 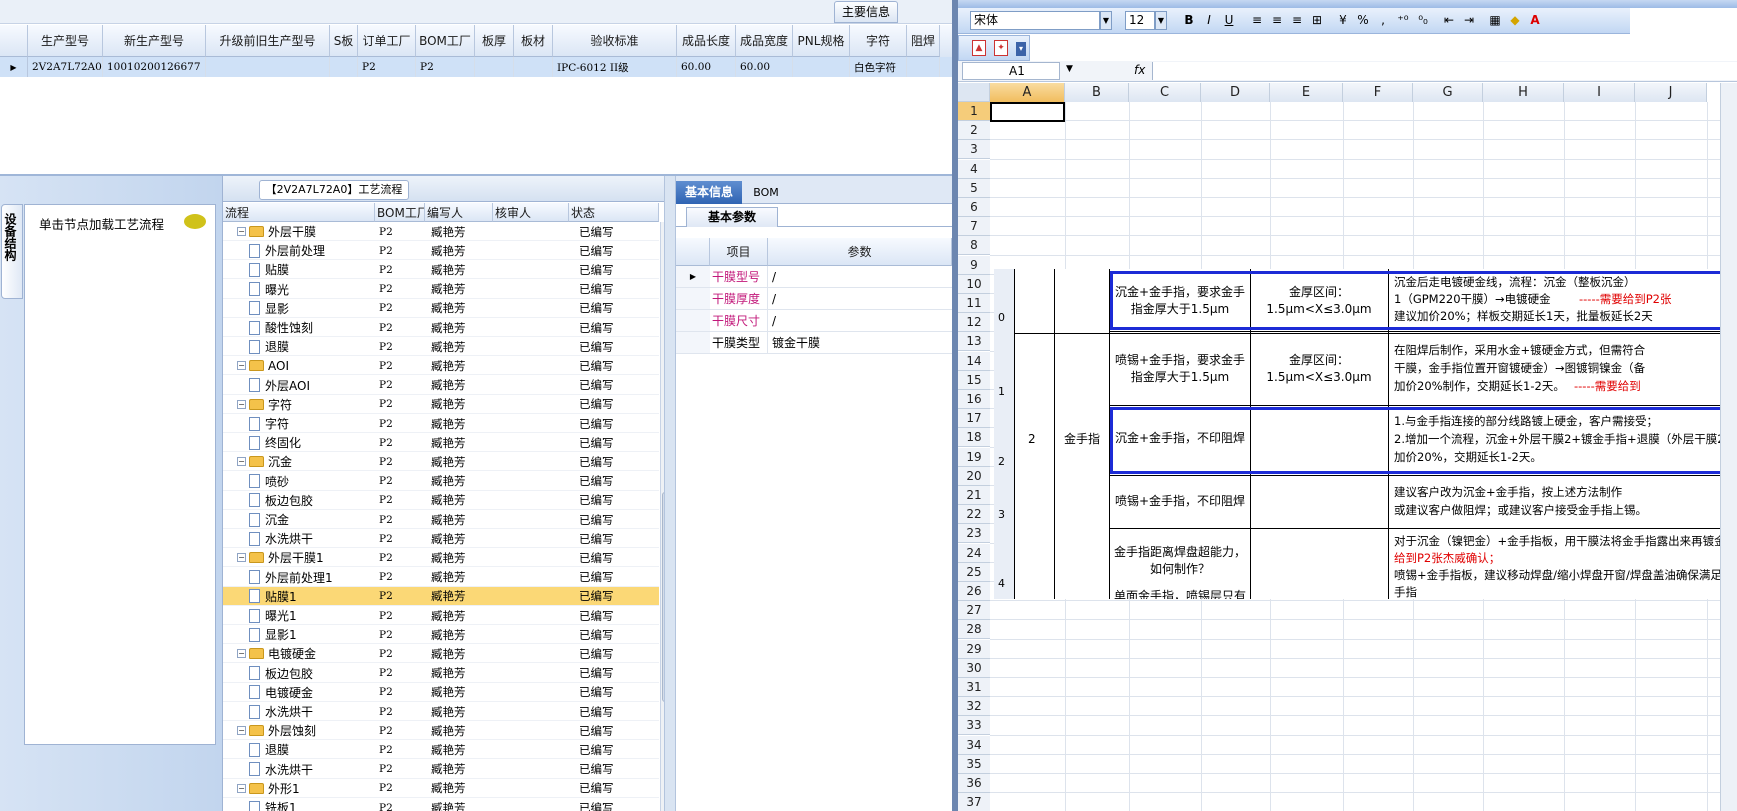 I want to click on font-color-icon: A, so click(x=1535, y=20).